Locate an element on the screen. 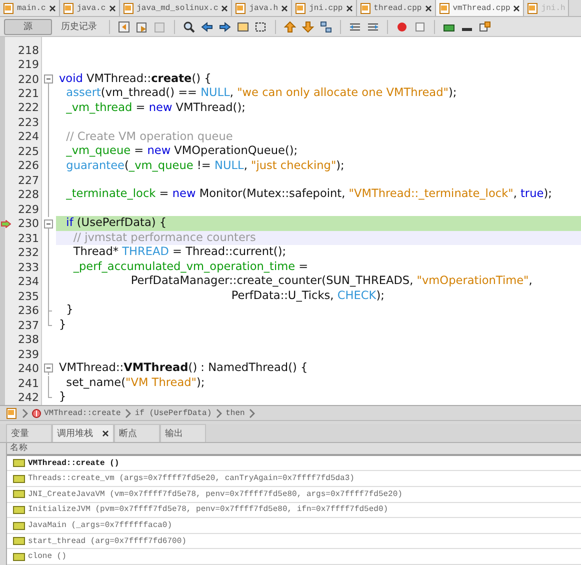  line-number: 231 is located at coordinates (28, 238).